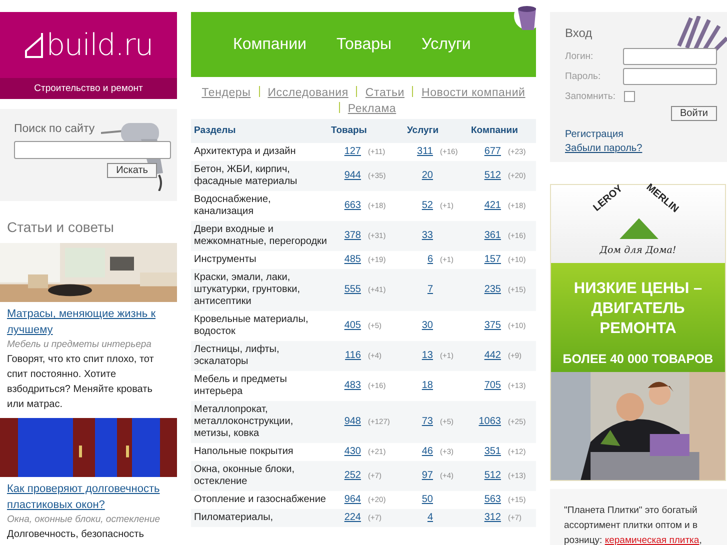 The width and height of the screenshot is (727, 545). I want to click on column-header: Услуги, so click(423, 131).